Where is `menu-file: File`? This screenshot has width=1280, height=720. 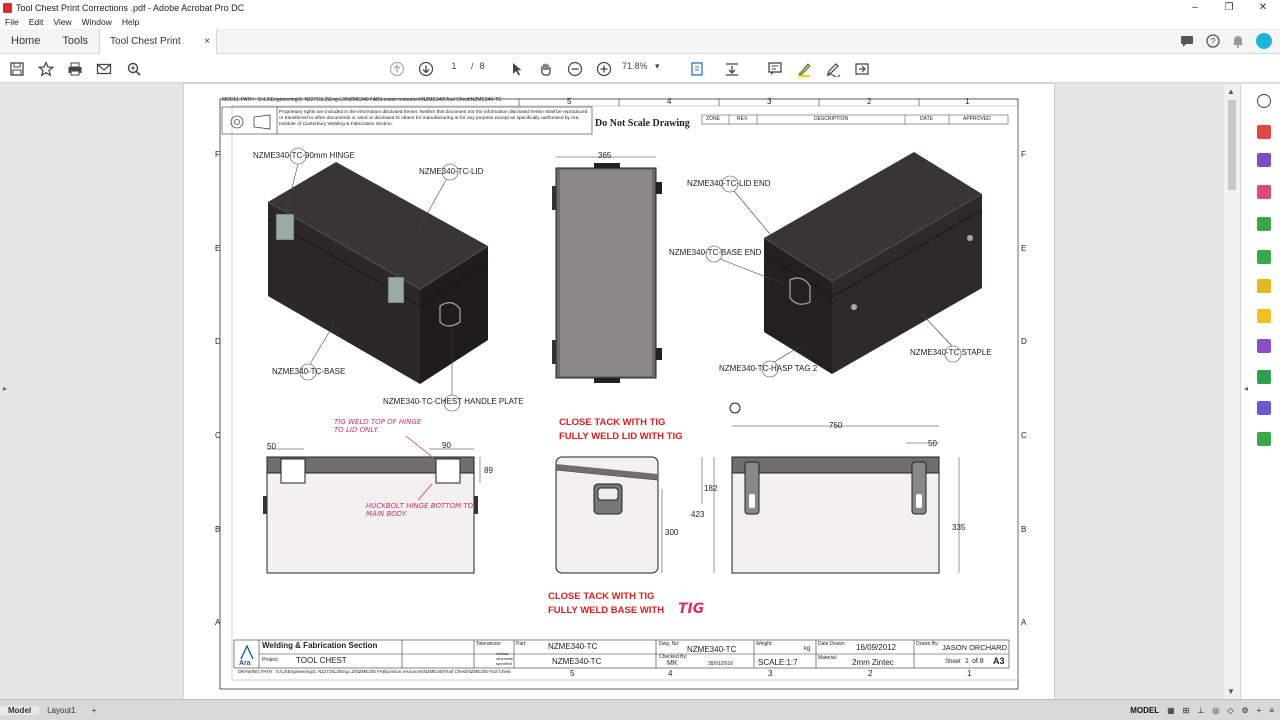 menu-file: File is located at coordinates (12, 22).